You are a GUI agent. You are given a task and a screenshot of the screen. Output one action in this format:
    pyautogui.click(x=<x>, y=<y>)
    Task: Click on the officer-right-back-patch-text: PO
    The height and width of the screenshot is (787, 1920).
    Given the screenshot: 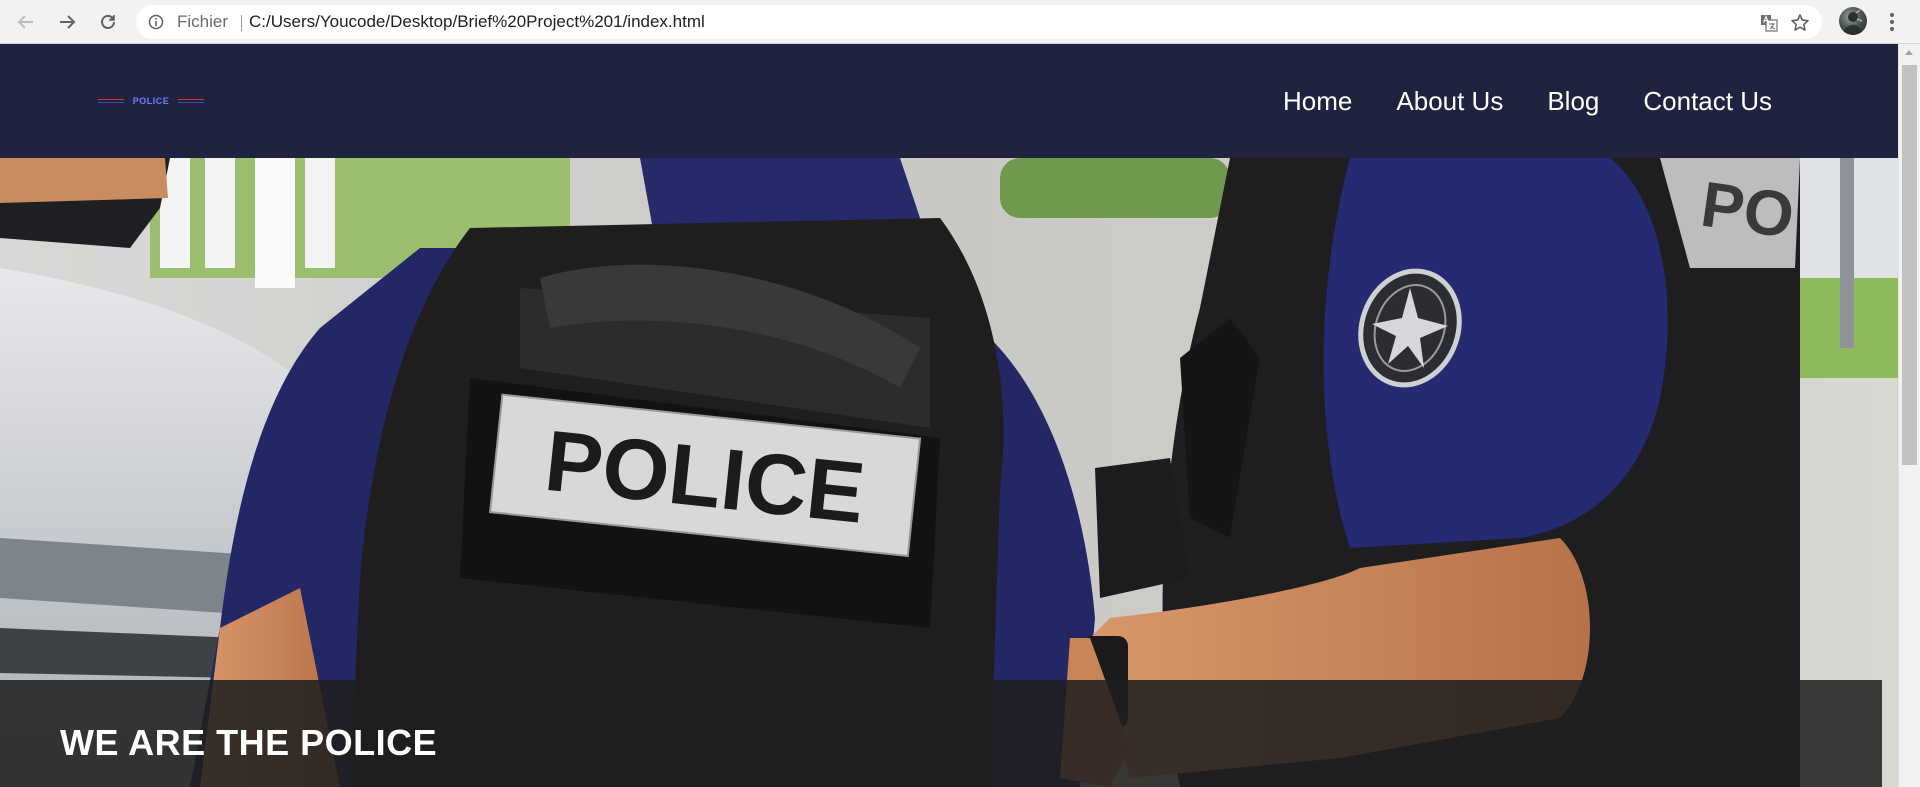 What is the action you would take?
    pyautogui.click(x=1748, y=210)
    